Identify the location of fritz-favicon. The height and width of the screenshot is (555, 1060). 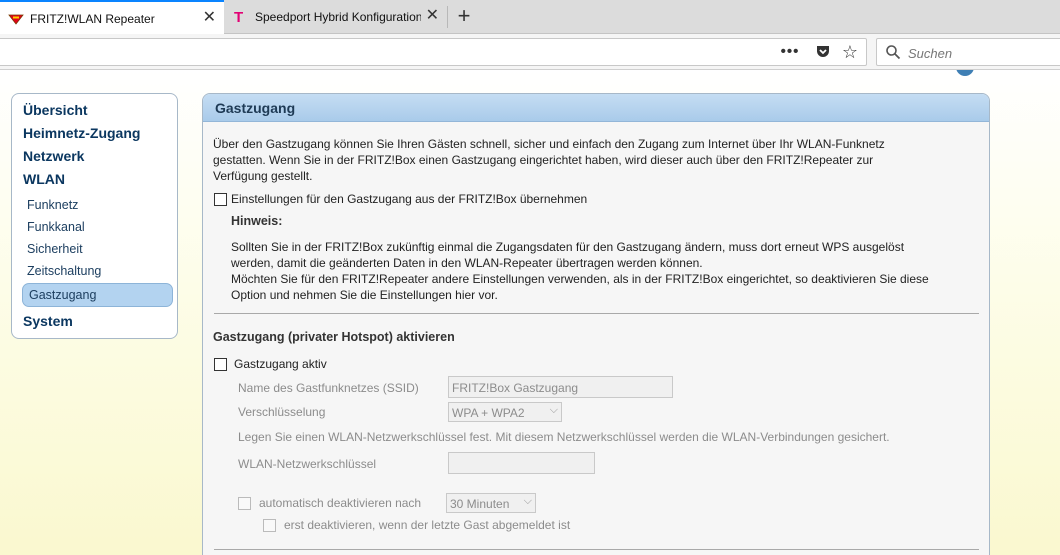
(16, 19).